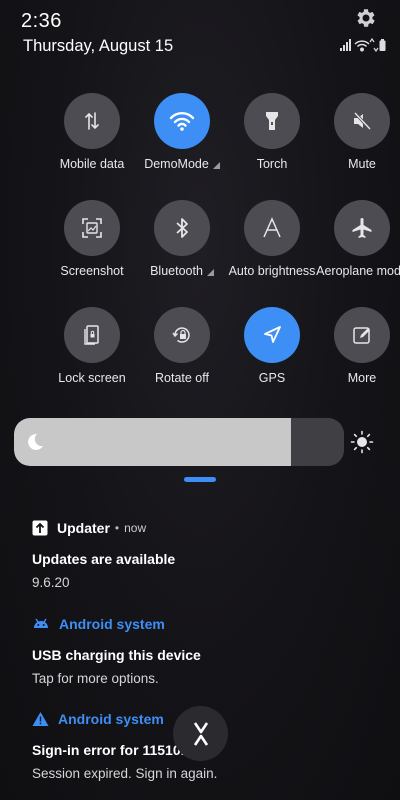 The width and height of the screenshot is (400, 800). I want to click on collapse-expand-icon, so click(200, 733).